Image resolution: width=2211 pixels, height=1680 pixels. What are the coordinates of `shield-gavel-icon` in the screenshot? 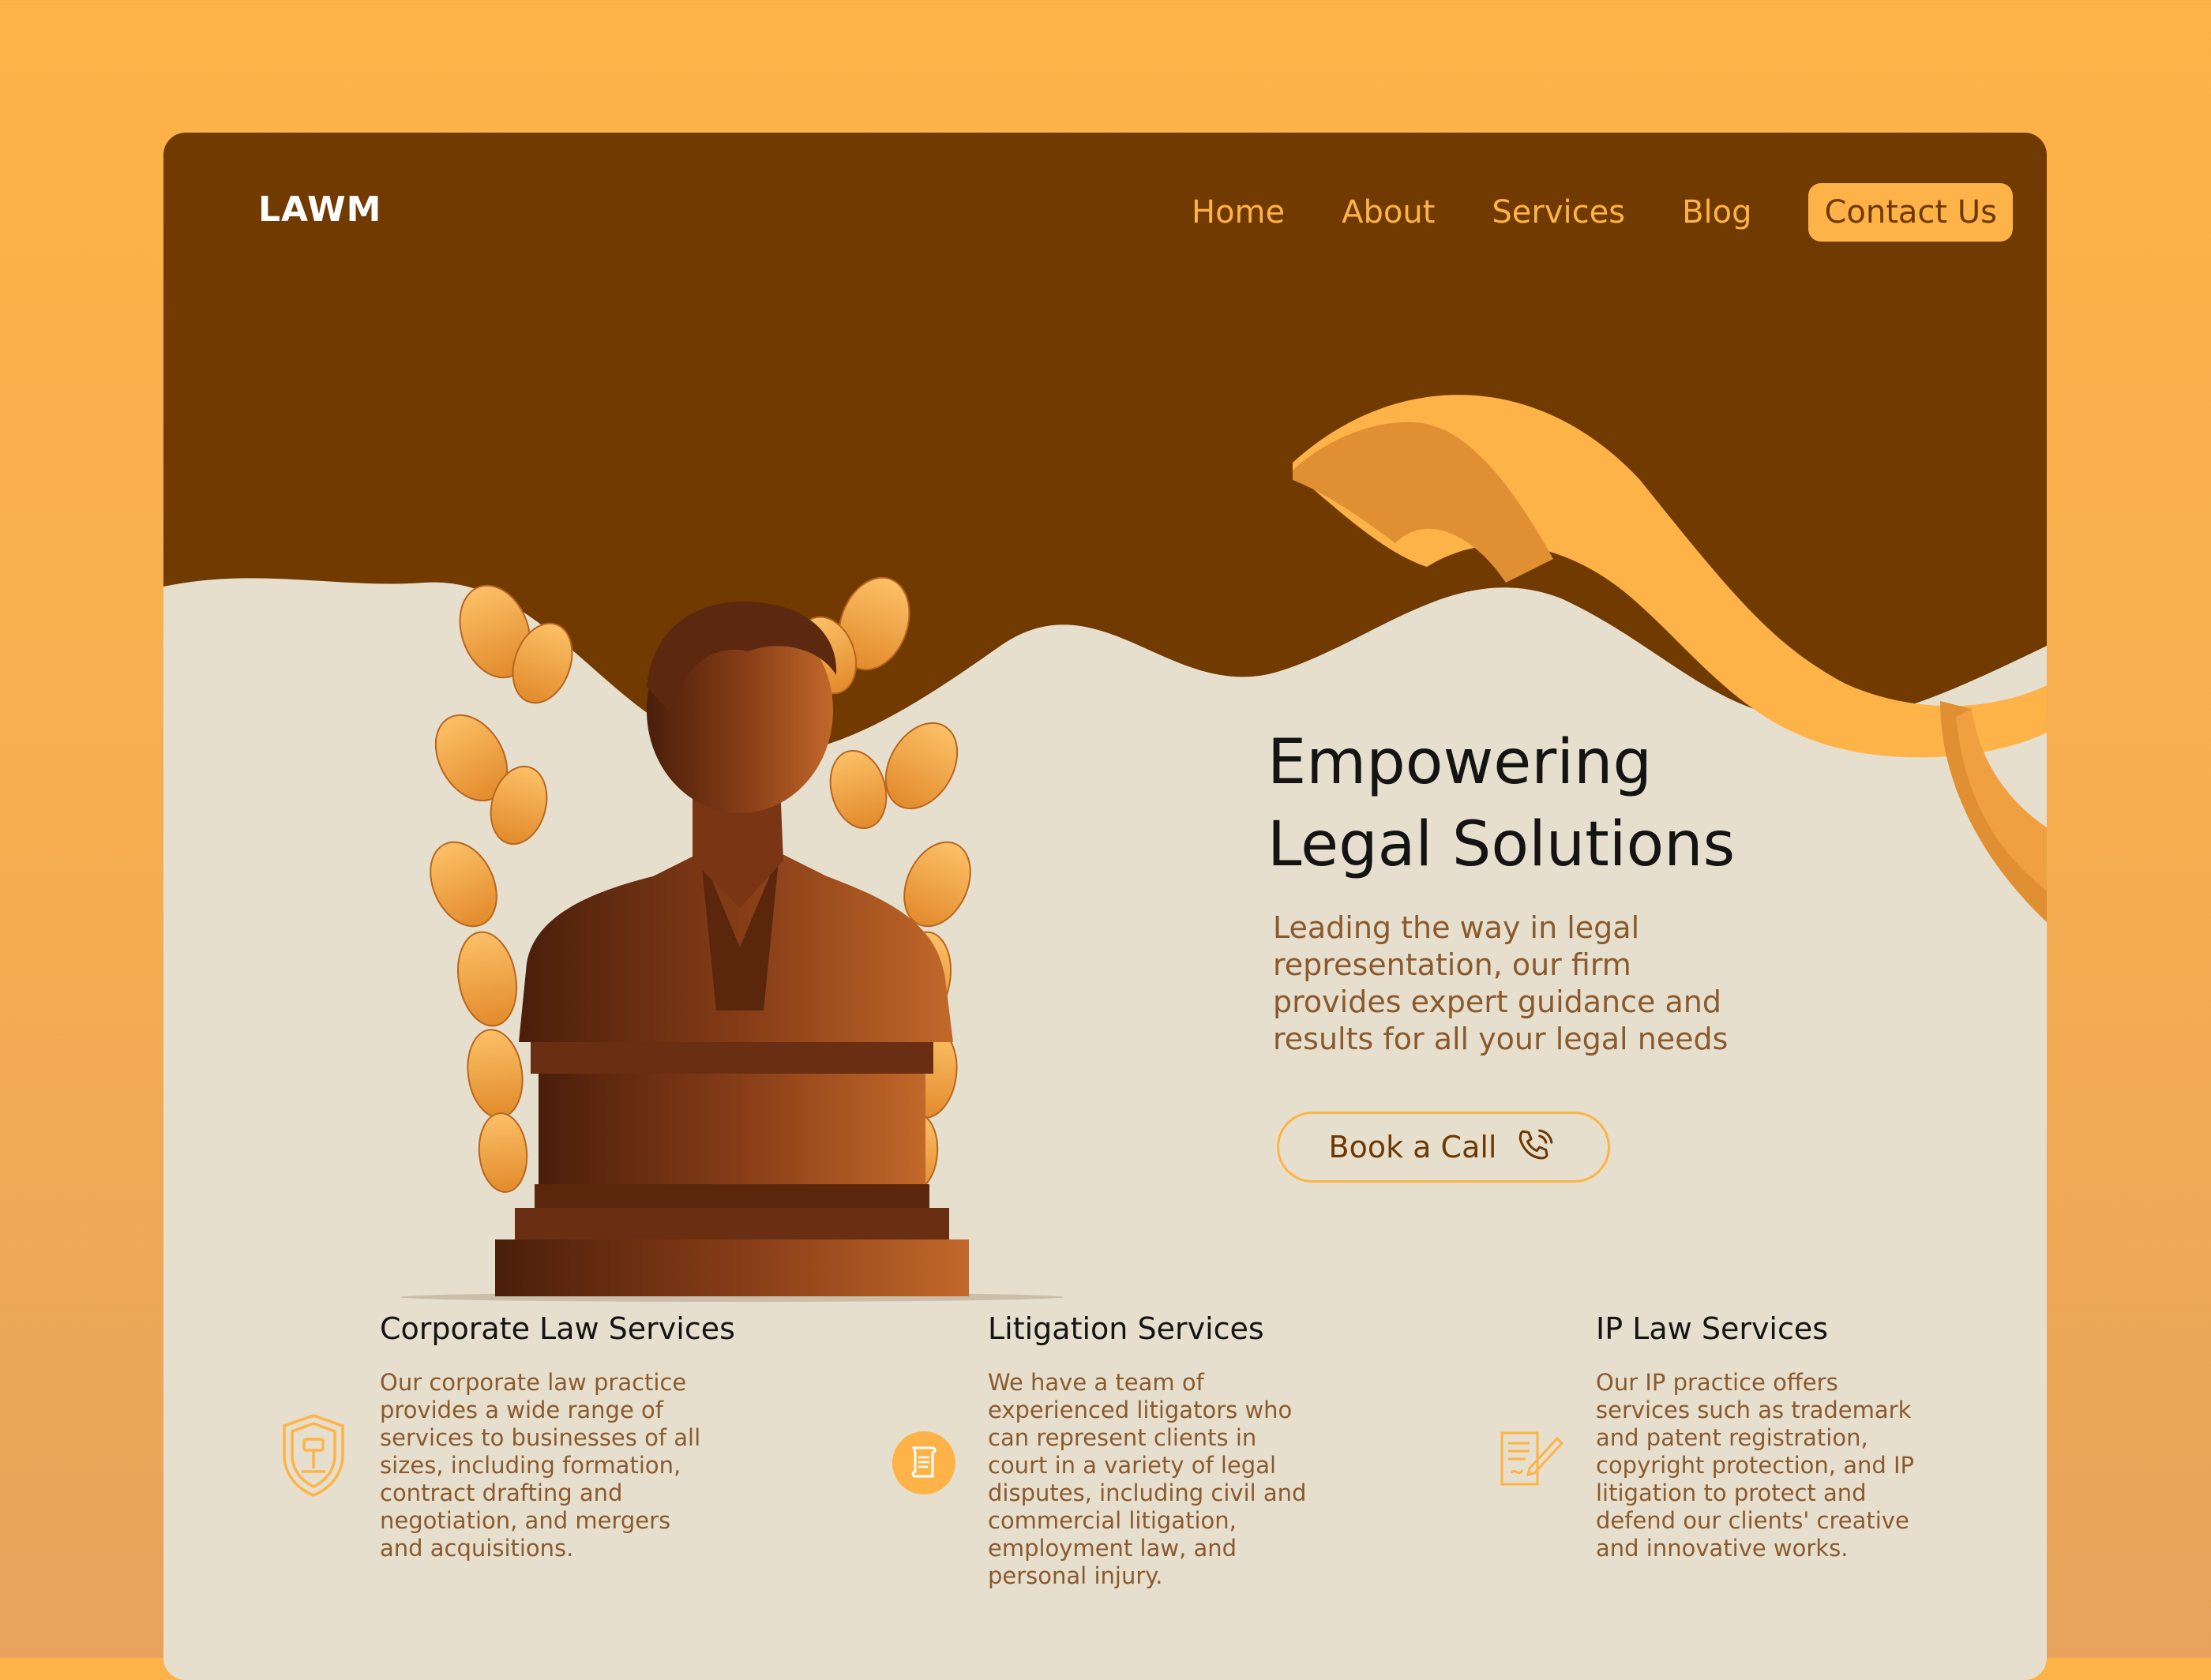 It's located at (313, 1455).